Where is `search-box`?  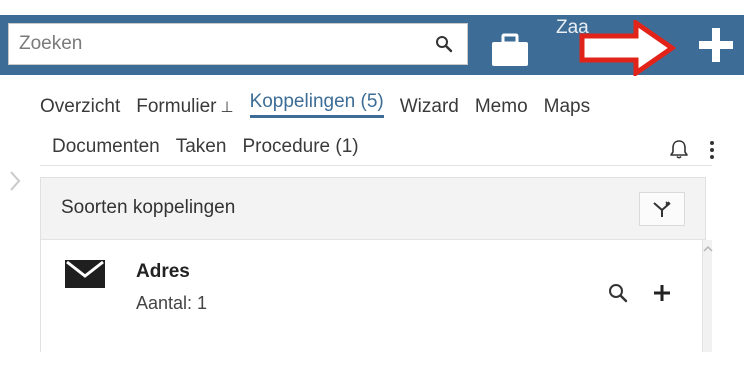
search-box is located at coordinates (238, 44).